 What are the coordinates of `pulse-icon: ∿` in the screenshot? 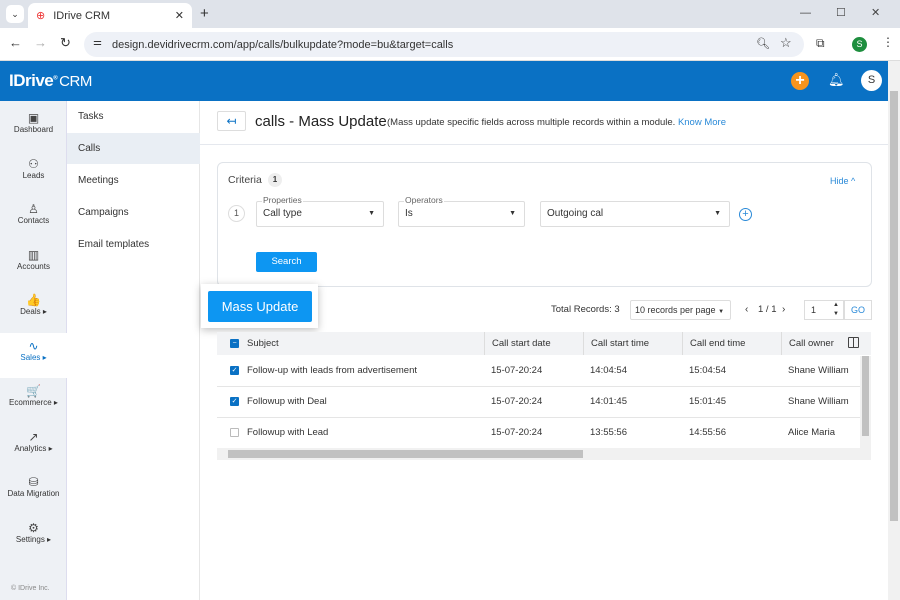 It's located at (33, 345).